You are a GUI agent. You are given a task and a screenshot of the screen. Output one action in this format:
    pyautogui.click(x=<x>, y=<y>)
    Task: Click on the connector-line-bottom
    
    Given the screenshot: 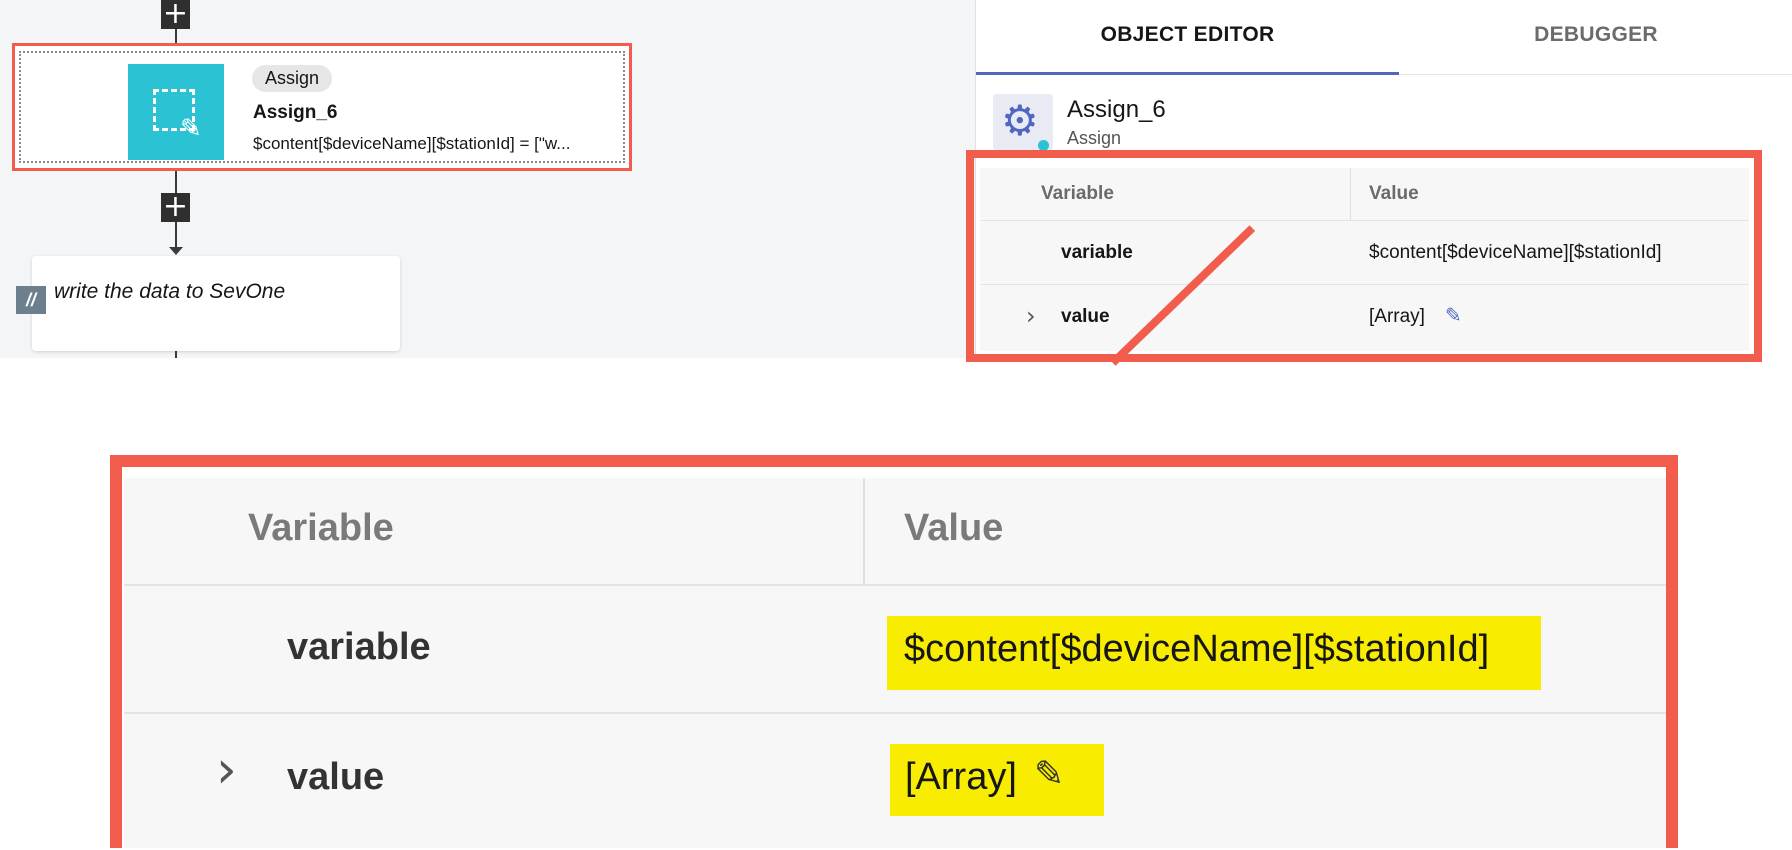 What is the action you would take?
    pyautogui.click(x=176, y=354)
    